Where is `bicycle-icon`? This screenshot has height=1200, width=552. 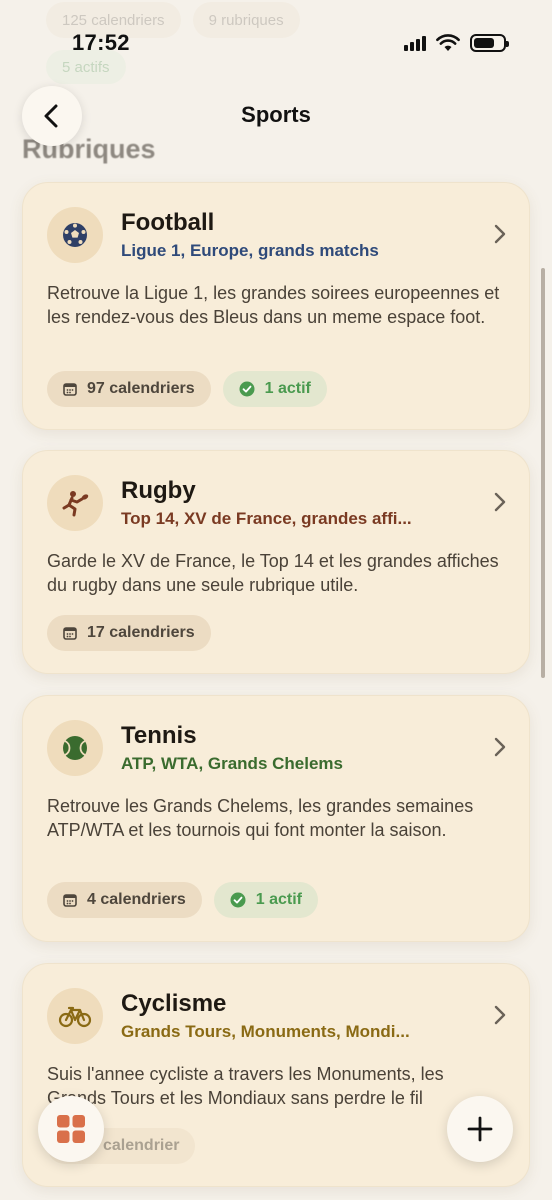
bicycle-icon is located at coordinates (75, 1016).